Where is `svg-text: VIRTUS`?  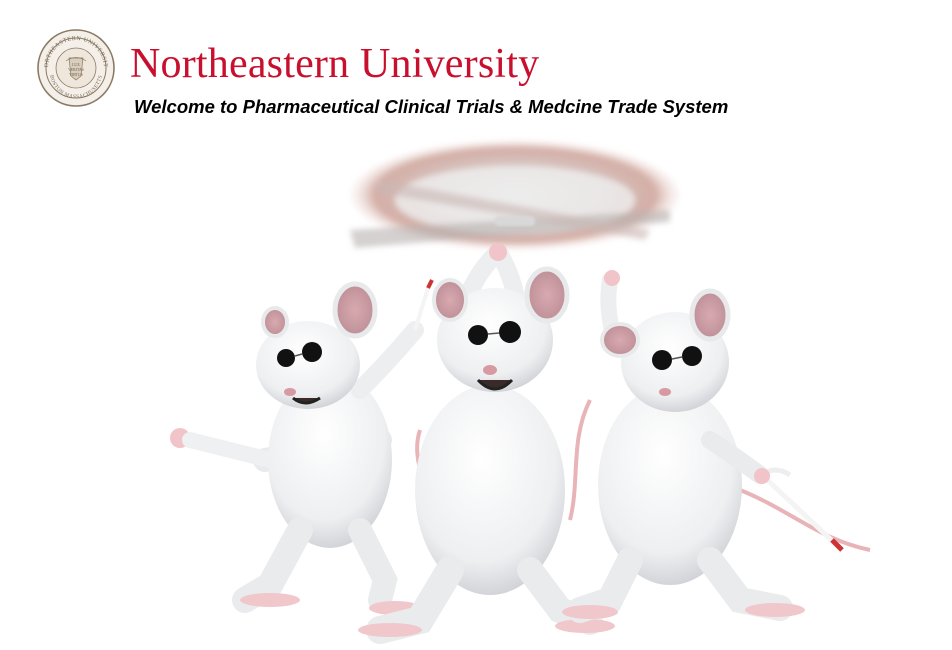 svg-text: VIRTUS is located at coordinates (75, 75).